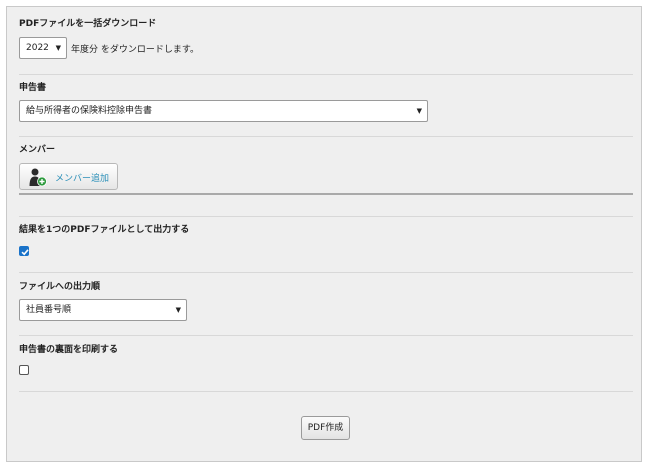  I want to click on year-select: 2022 ▼, so click(43, 48).